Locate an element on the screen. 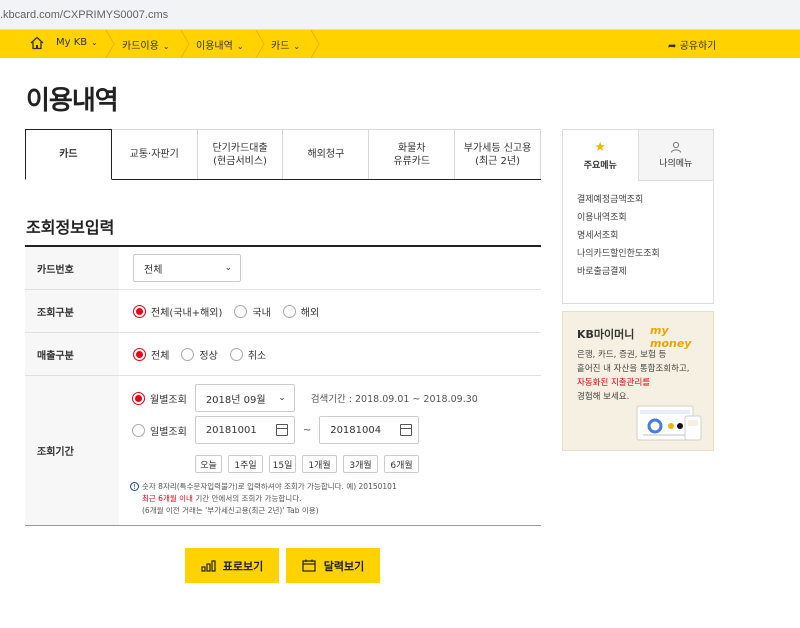 The width and height of the screenshot is (800, 628). radio-overseas: 해외 is located at coordinates (301, 311).